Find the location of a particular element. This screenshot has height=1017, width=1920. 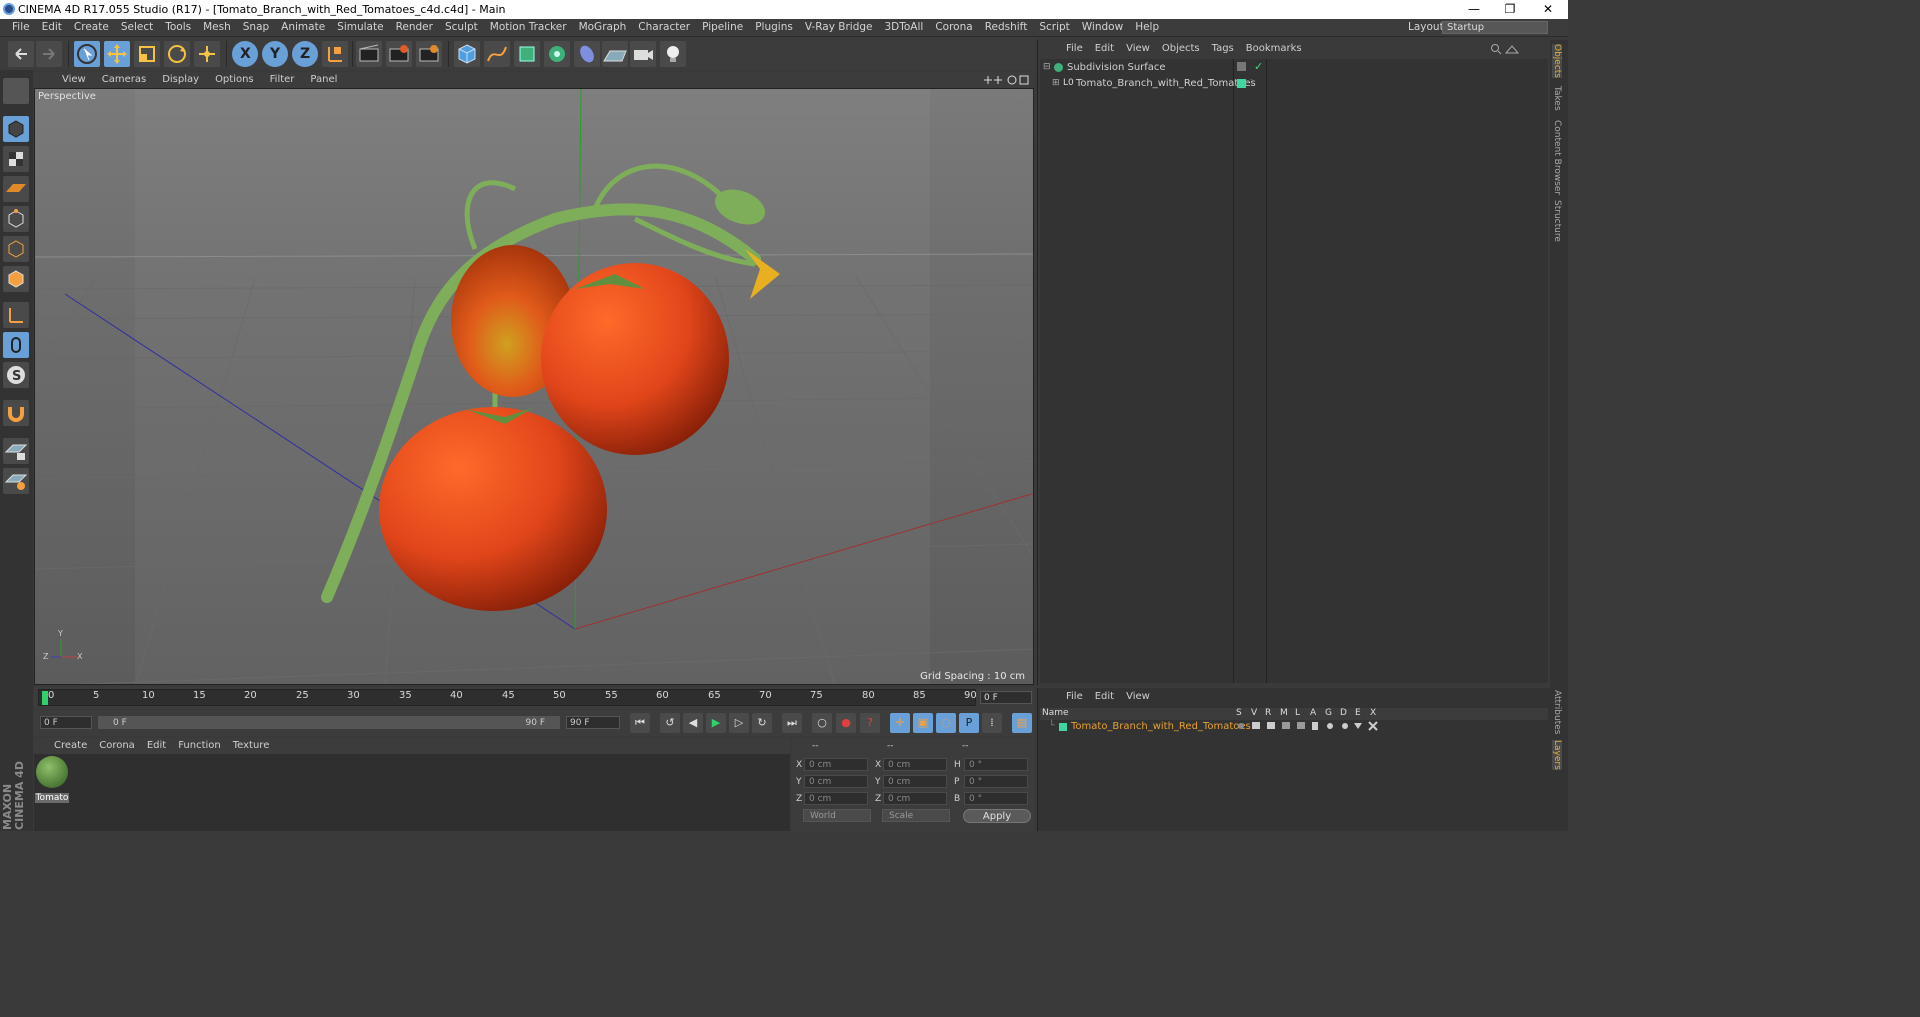

menu-select: Select is located at coordinates (137, 27).